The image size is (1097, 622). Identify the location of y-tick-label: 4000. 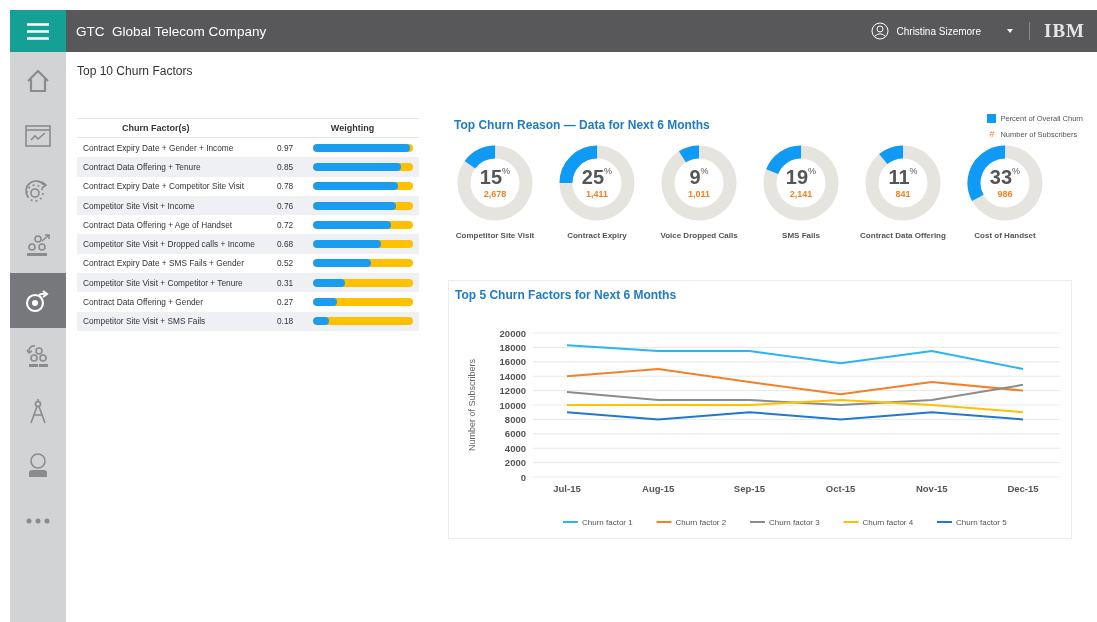
(515, 448).